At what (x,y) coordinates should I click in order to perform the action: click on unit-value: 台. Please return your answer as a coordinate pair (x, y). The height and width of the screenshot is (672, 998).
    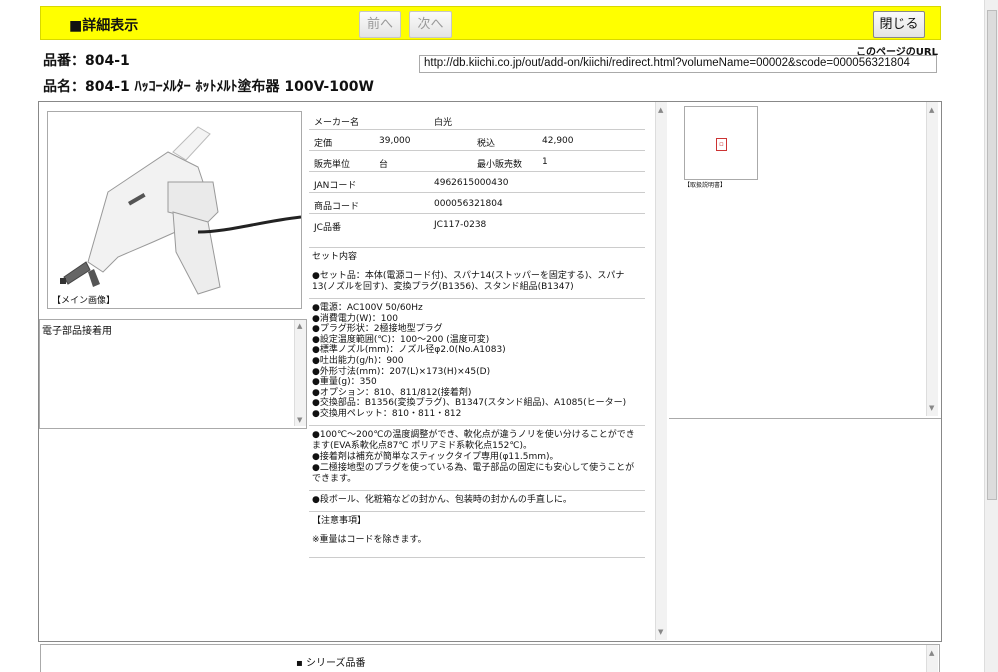
    Looking at the image, I should click on (384, 165).